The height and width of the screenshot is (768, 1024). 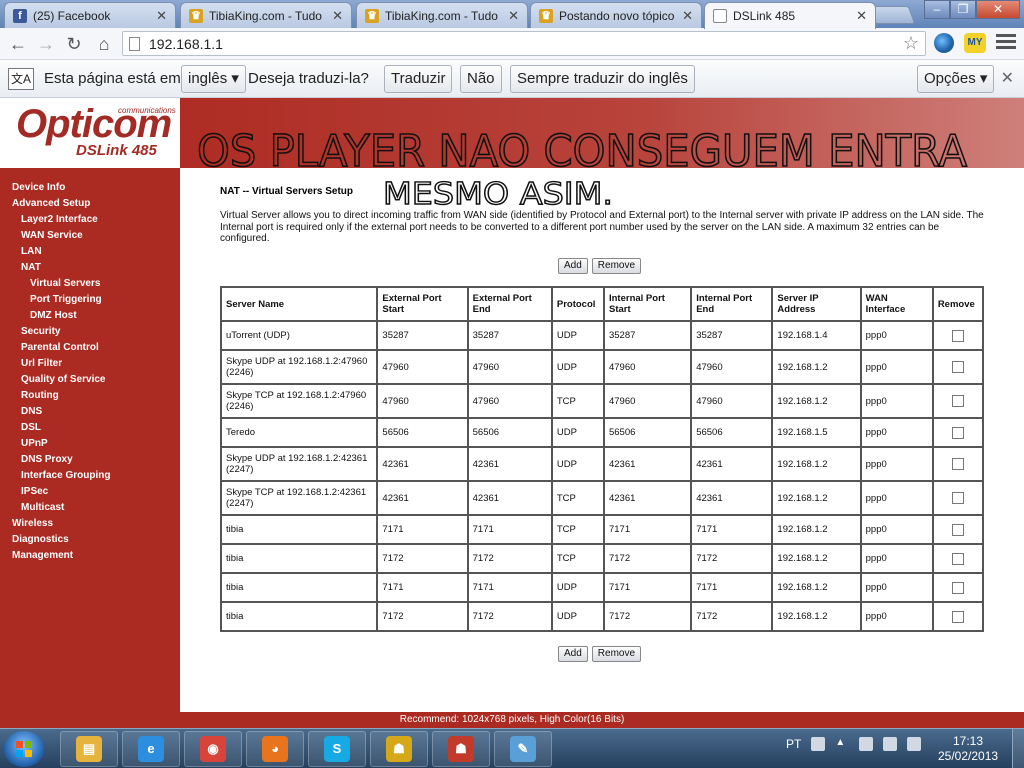 I want to click on network-icon, so click(x=866, y=744).